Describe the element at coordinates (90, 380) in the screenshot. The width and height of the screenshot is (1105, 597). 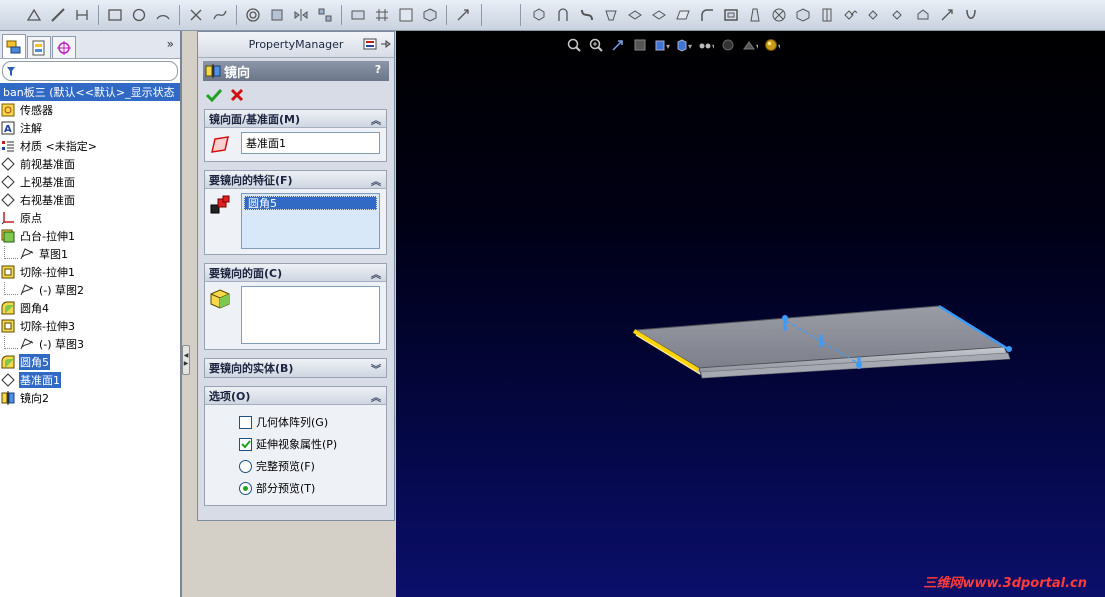
I see `tree-item-15: 基准面1` at that location.